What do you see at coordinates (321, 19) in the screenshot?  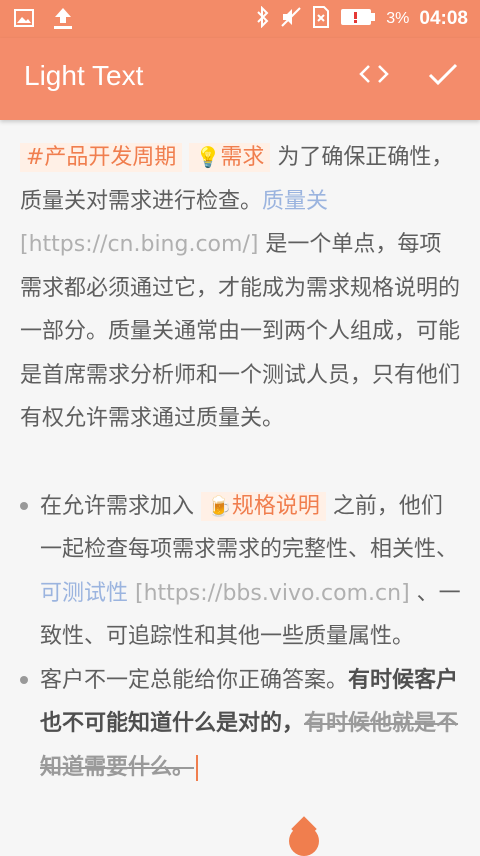 I see `sim-icon` at bounding box center [321, 19].